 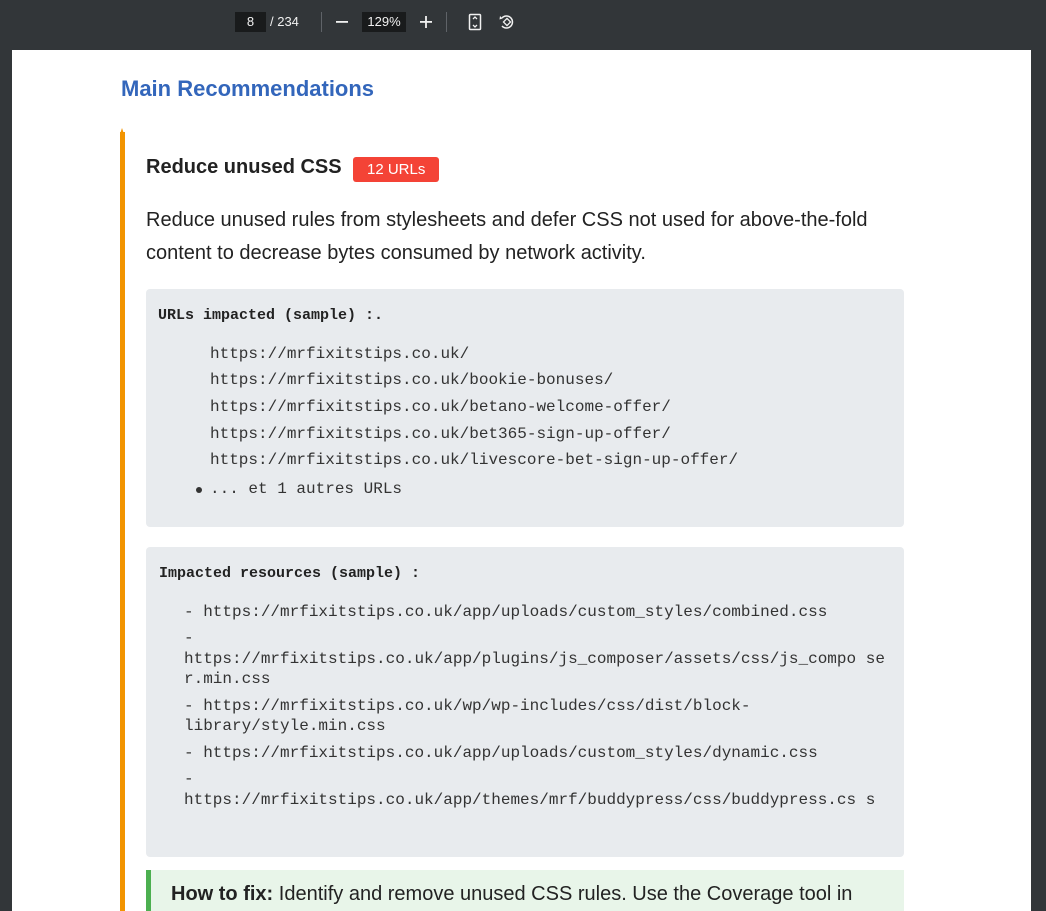 I want to click on zoom-input: 129%, so click(x=384, y=22).